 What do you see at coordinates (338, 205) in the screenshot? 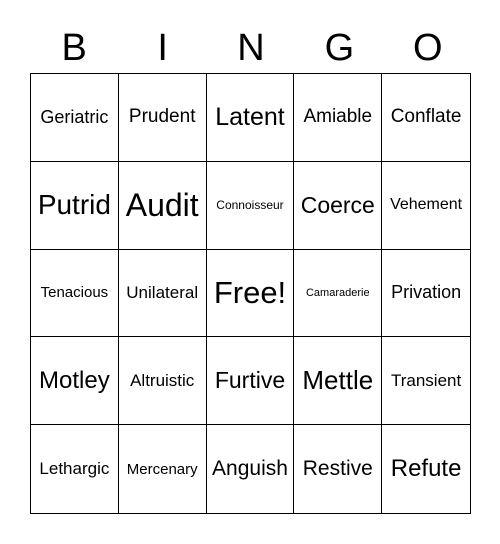
I see `bingo-cell: Coerce` at bounding box center [338, 205].